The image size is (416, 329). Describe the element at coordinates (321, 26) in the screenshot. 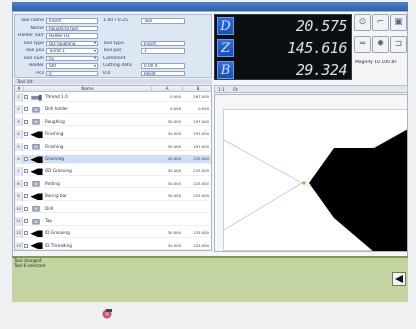

I see `axis-d-value: 20.575` at that location.